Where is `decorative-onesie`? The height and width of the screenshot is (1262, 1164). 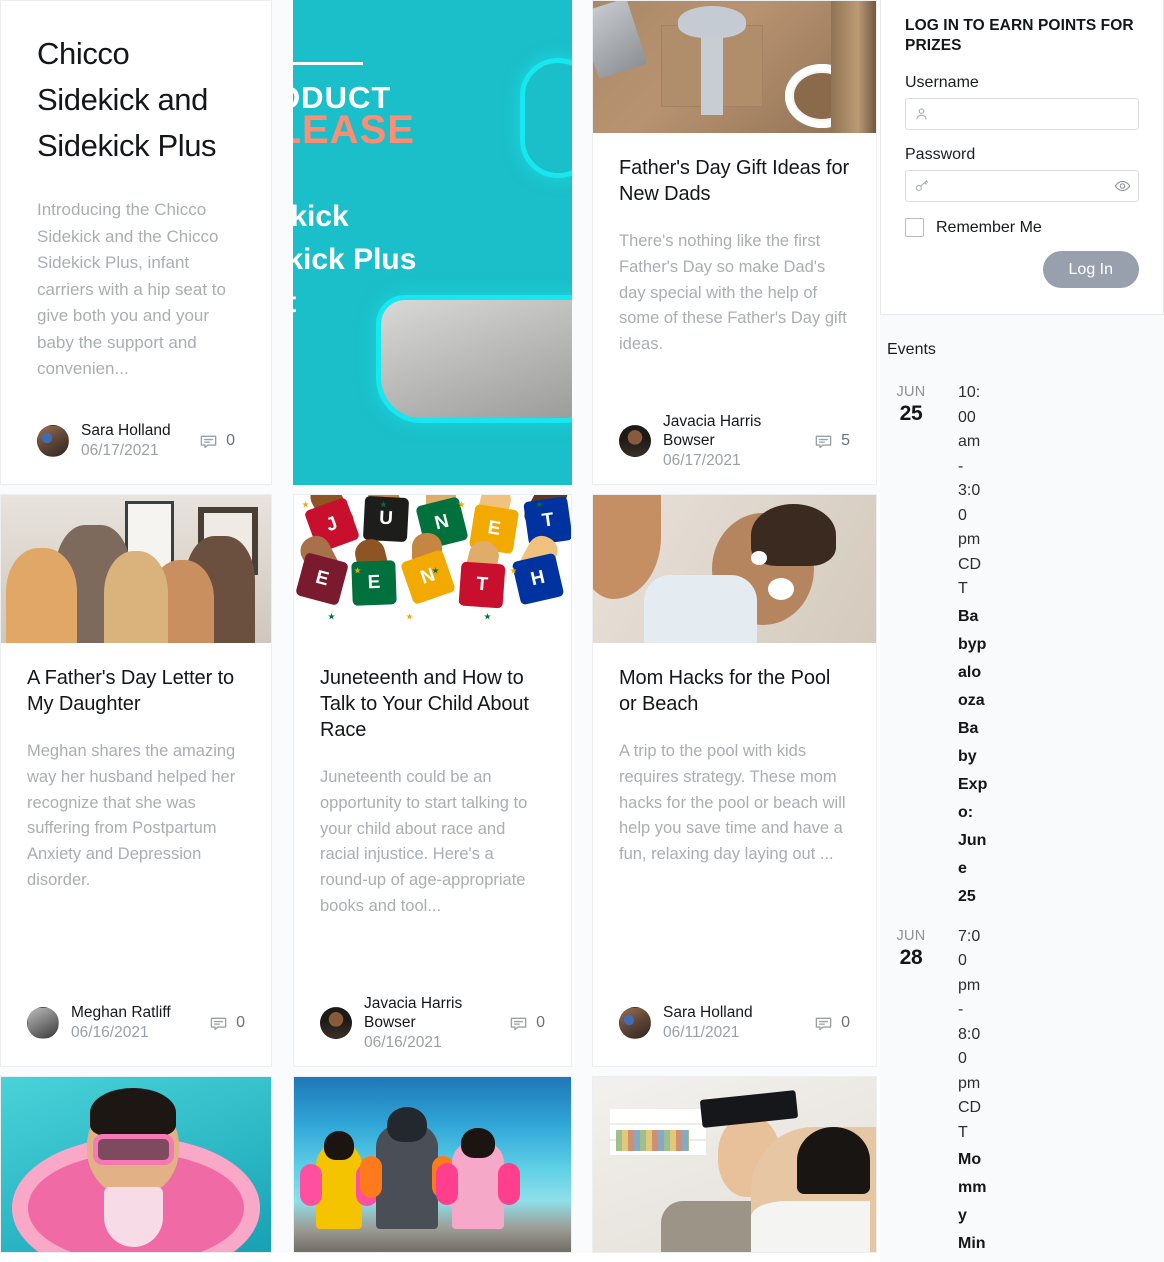 decorative-onesie is located at coordinates (700, 608).